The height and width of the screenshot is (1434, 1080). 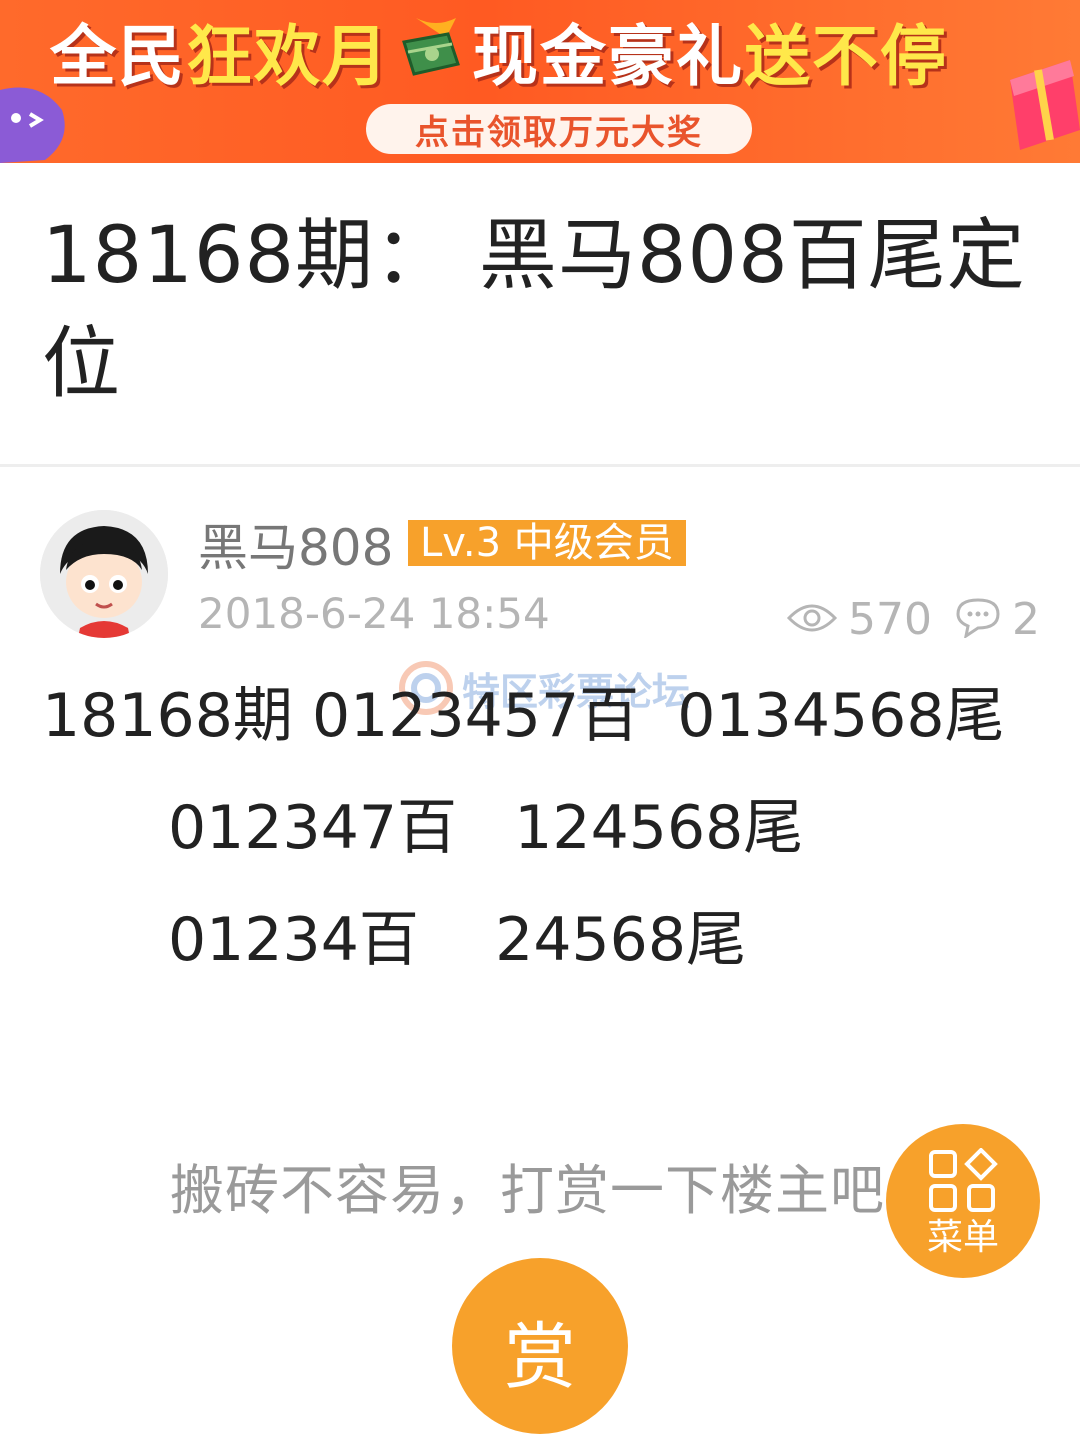 What do you see at coordinates (608, 56) in the screenshot?
I see `banner-title-part3: 现金豪礼` at bounding box center [608, 56].